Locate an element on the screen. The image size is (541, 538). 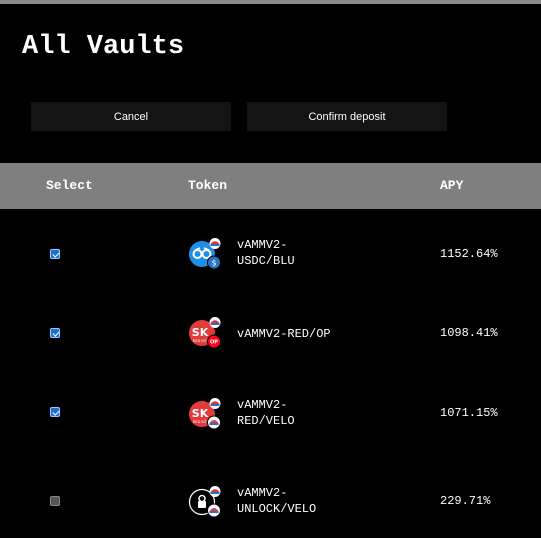
header-select: Select is located at coordinates (69, 185).